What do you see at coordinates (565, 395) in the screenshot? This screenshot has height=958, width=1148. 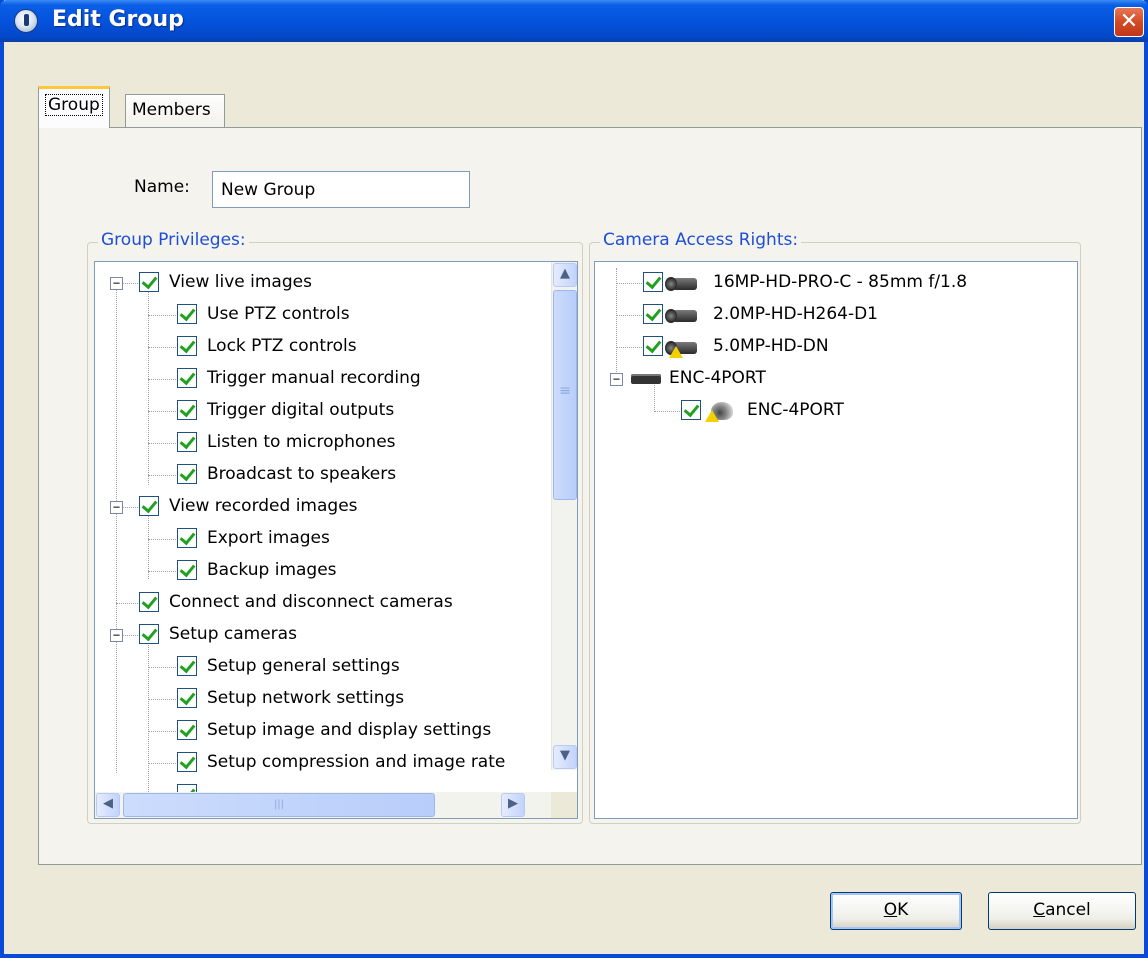 I see `scroll-thumb: ≡` at bounding box center [565, 395].